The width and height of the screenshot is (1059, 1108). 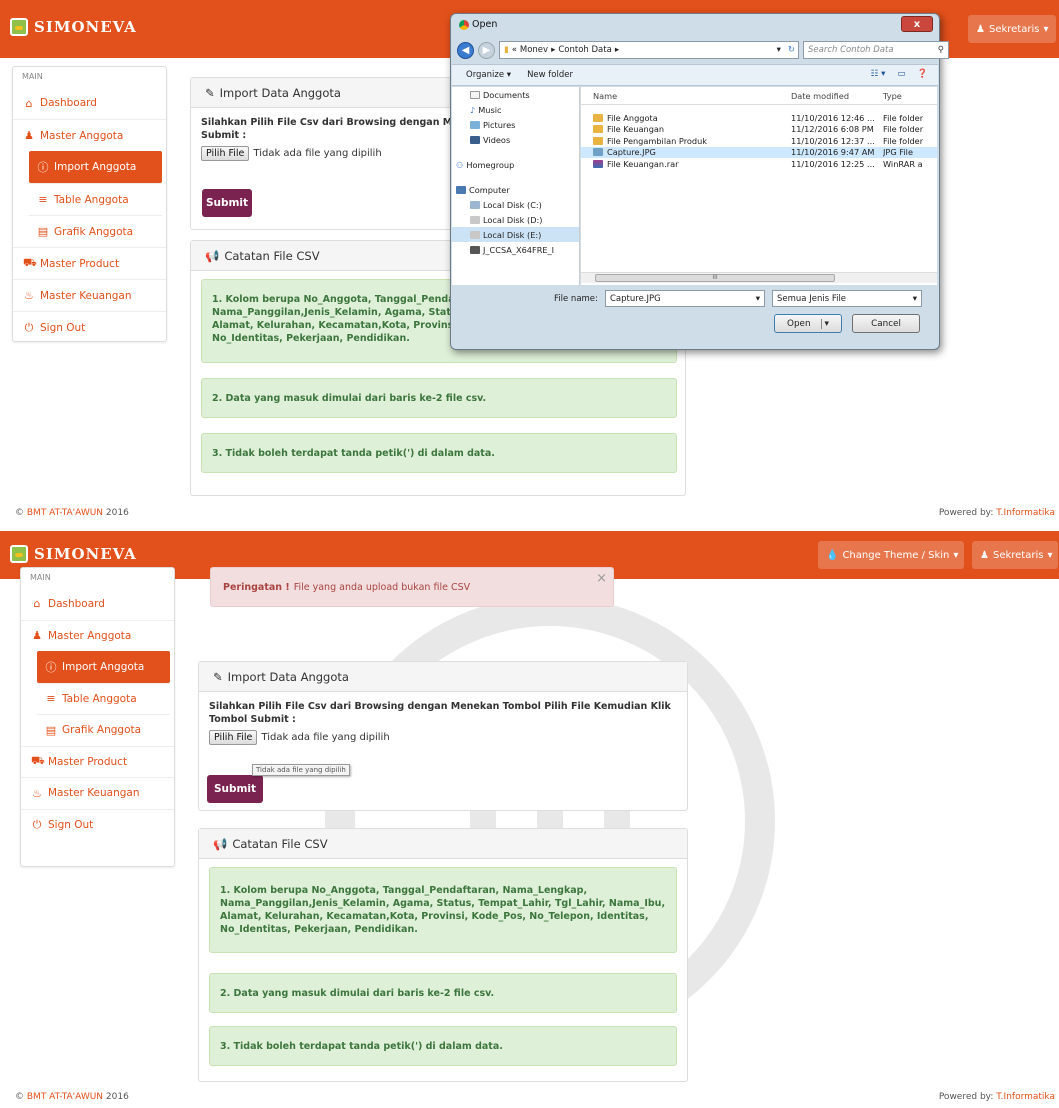 I want to click on chart-icon: ▤, so click(x=43, y=231).